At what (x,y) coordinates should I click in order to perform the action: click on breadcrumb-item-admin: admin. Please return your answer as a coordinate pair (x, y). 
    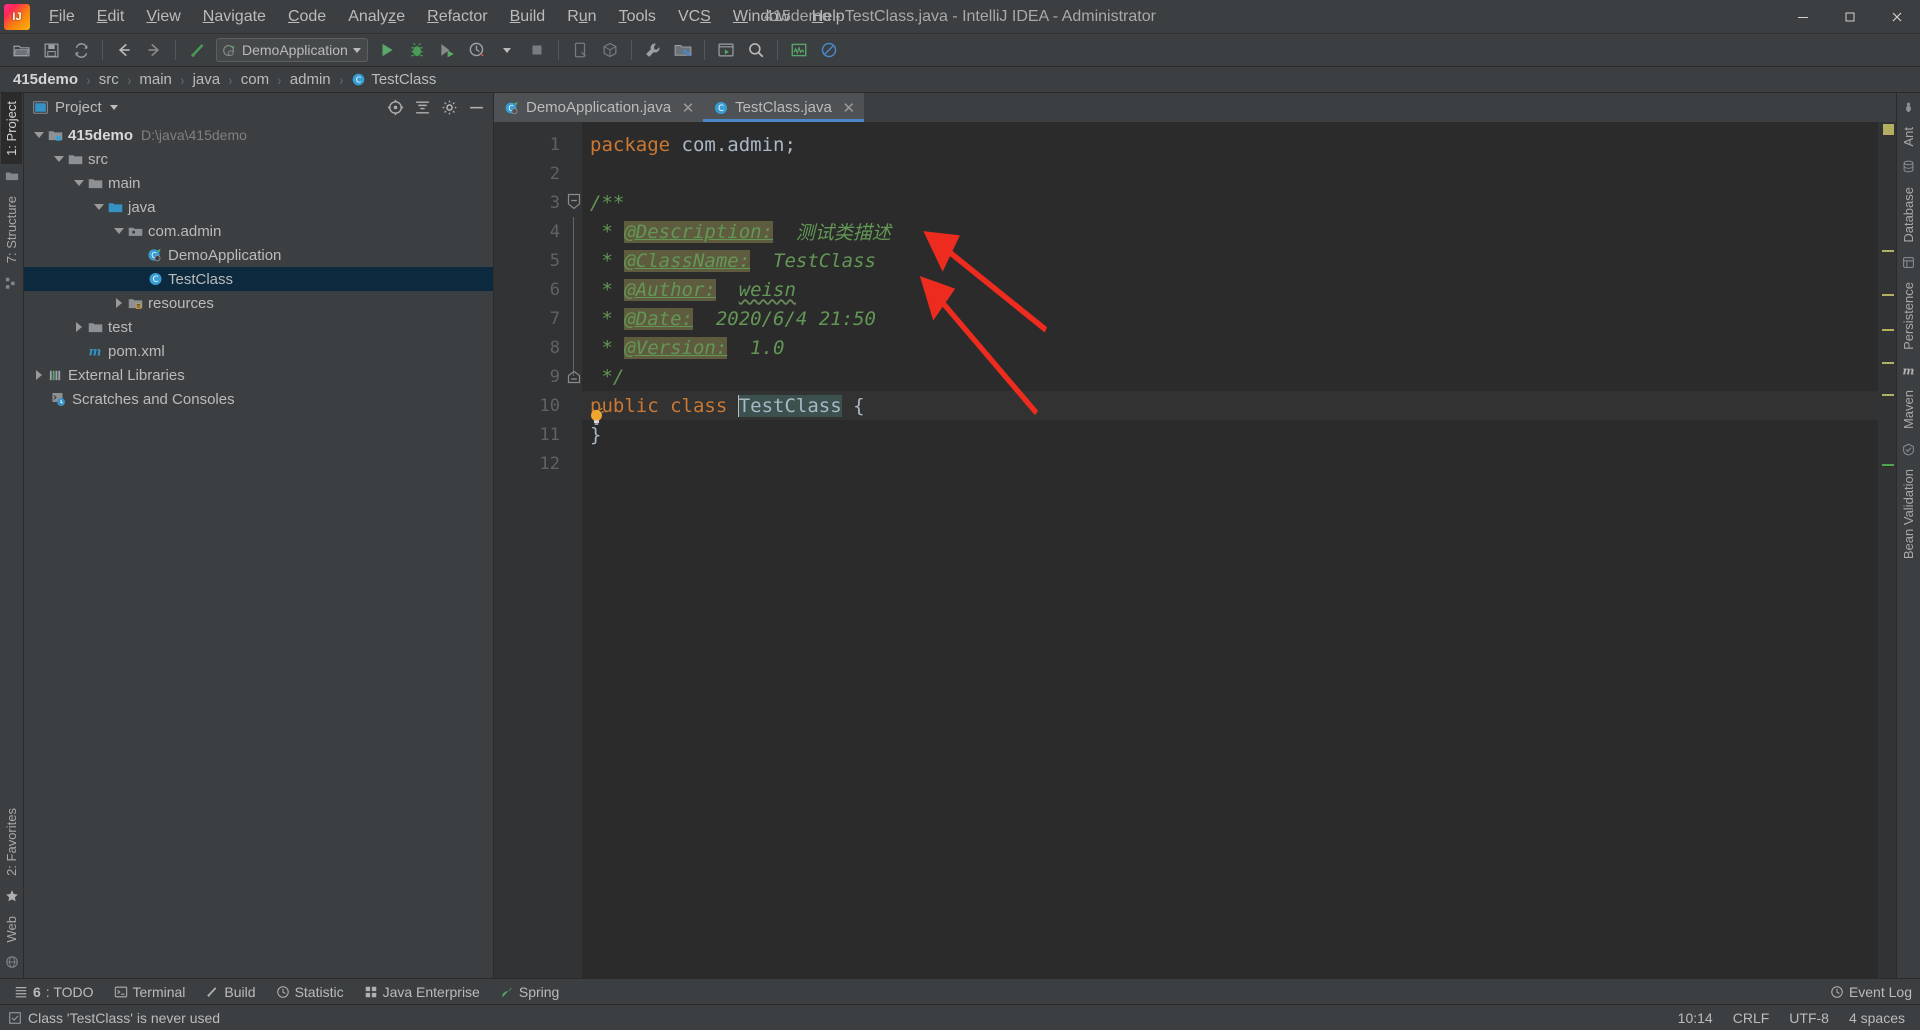
    Looking at the image, I should click on (310, 79).